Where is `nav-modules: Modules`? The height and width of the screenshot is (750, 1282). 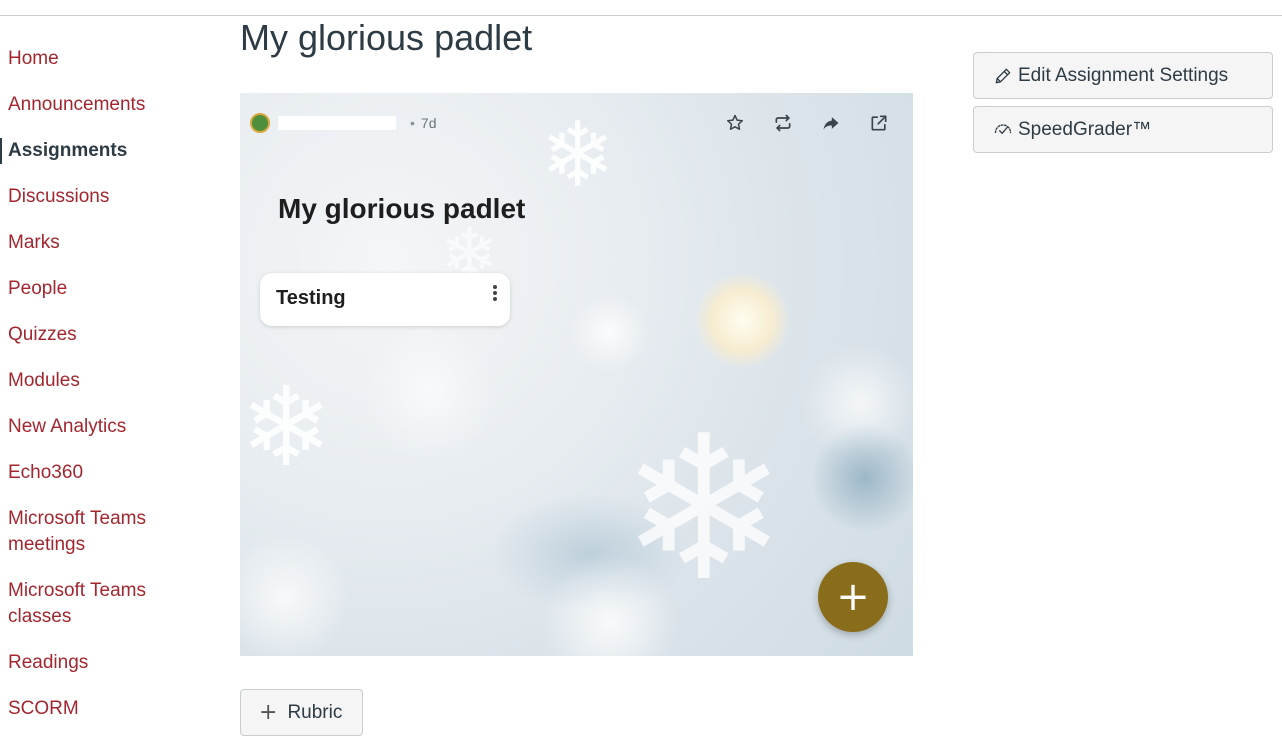 nav-modules: Modules is located at coordinates (100, 381).